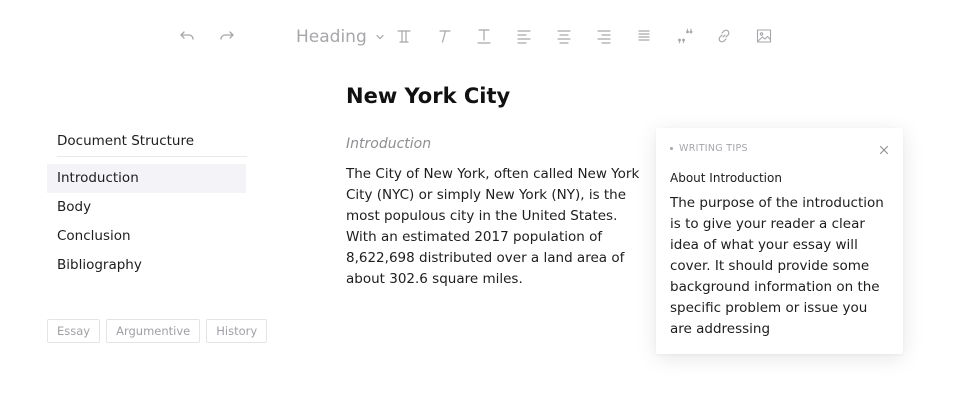 This screenshot has width=960, height=406. What do you see at coordinates (404, 36) in the screenshot?
I see `text-style-icon` at bounding box center [404, 36].